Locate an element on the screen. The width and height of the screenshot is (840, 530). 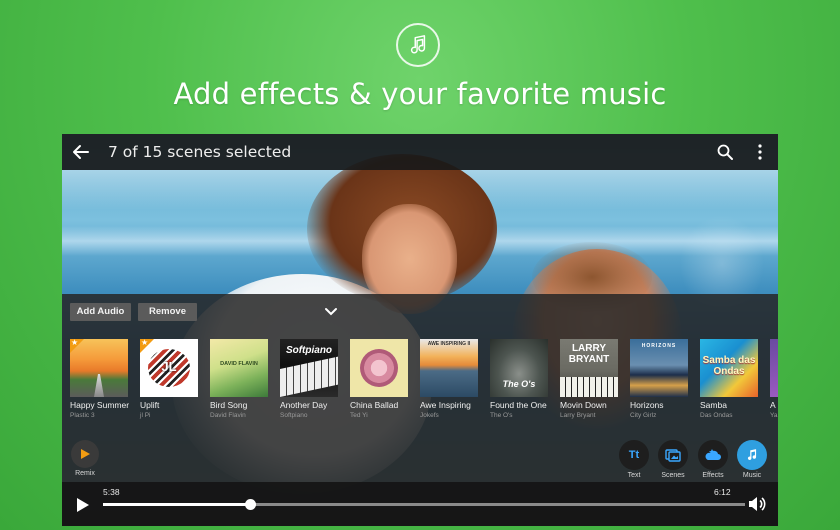
track-item: Samba das Ondas Samba Das Ondas is located at coordinates (731, 379).